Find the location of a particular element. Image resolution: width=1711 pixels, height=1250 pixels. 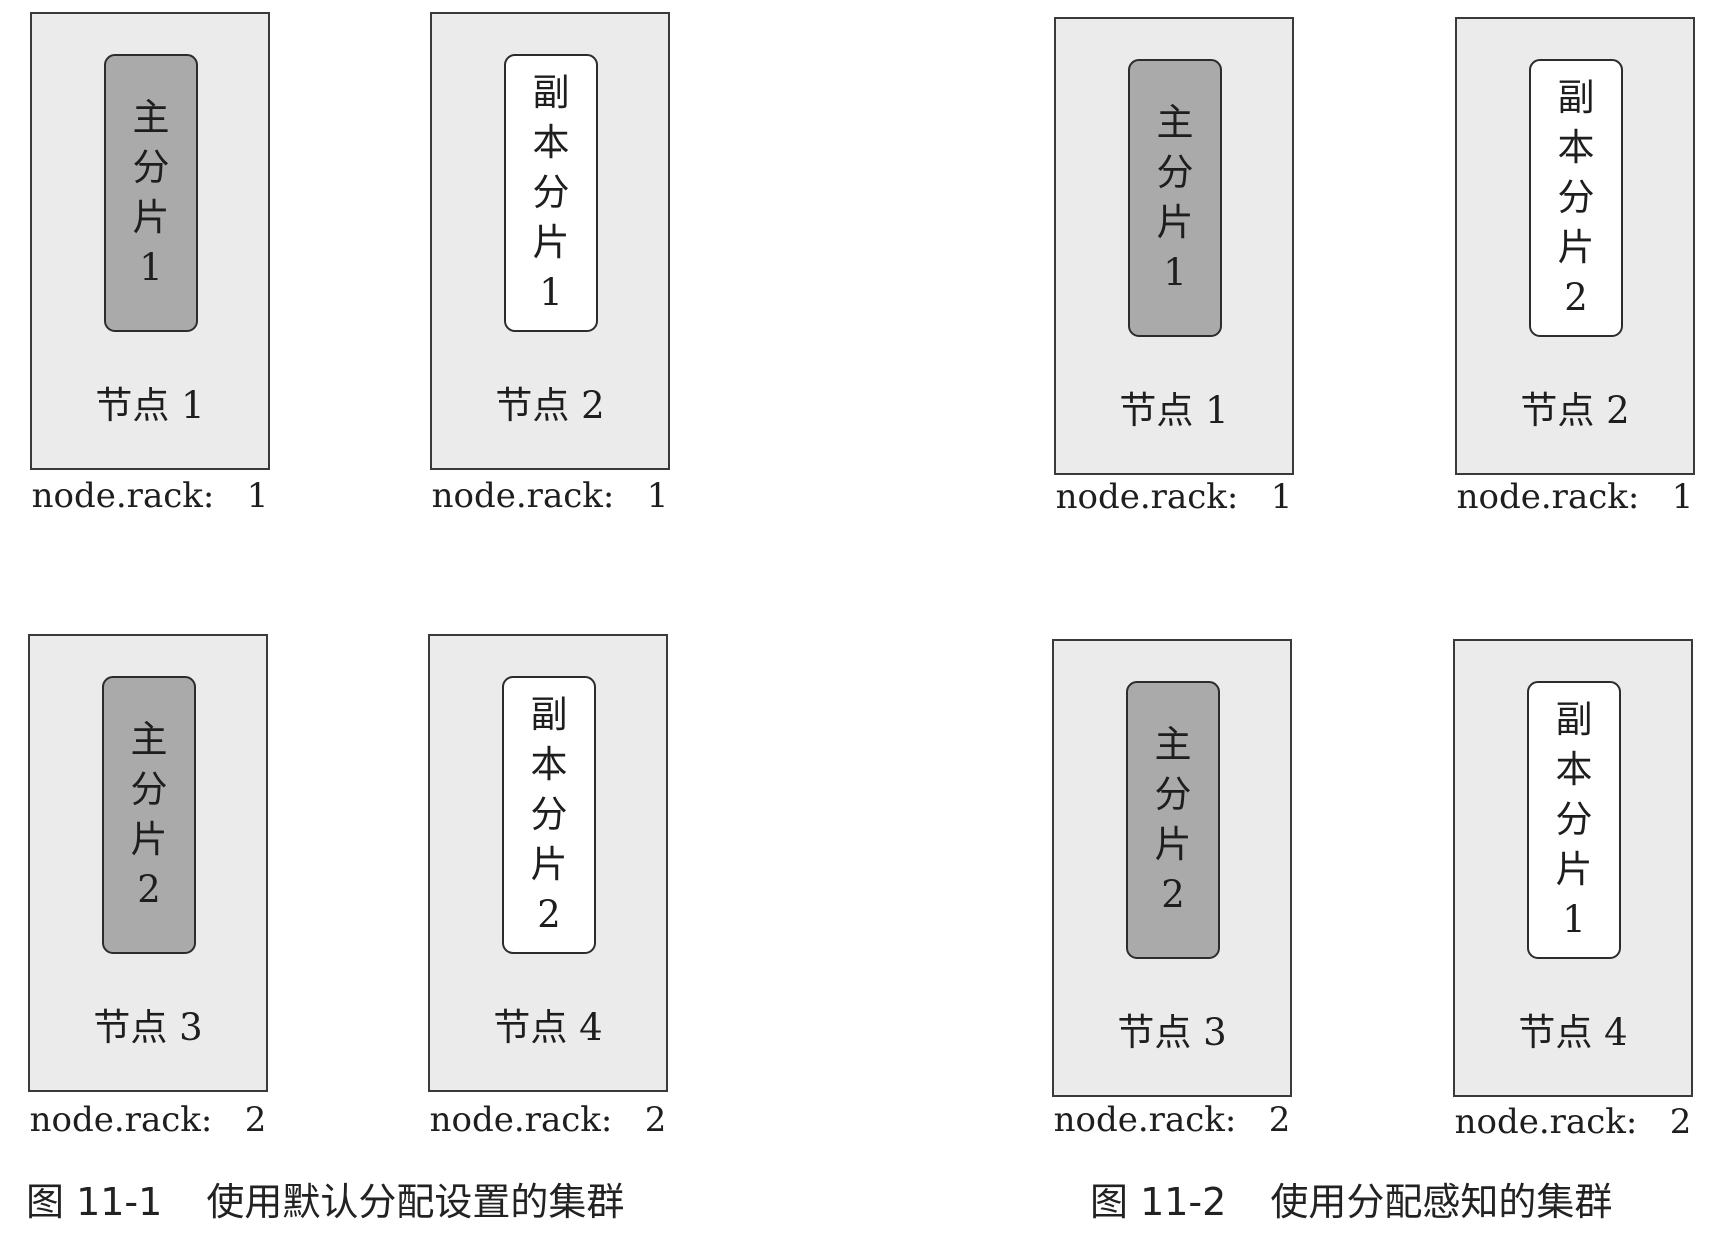

node-2: 副 本 分 片 2 节点 2 is located at coordinates (1575, 246).